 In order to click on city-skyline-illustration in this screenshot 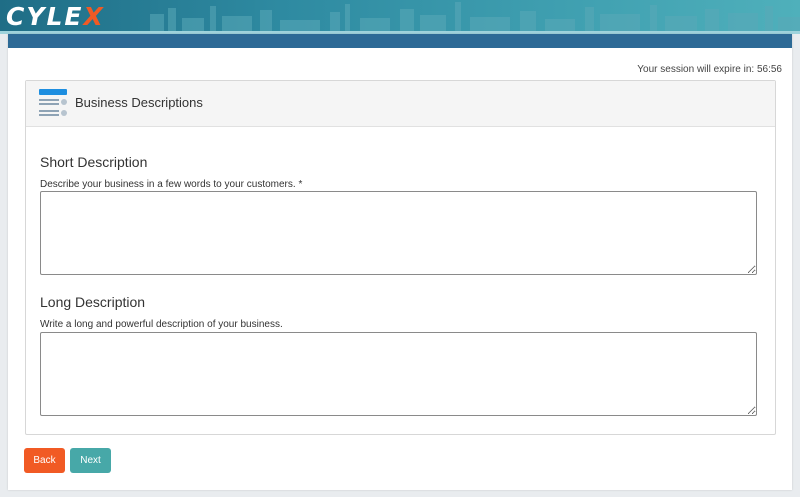, I will do `click(400, 18)`.